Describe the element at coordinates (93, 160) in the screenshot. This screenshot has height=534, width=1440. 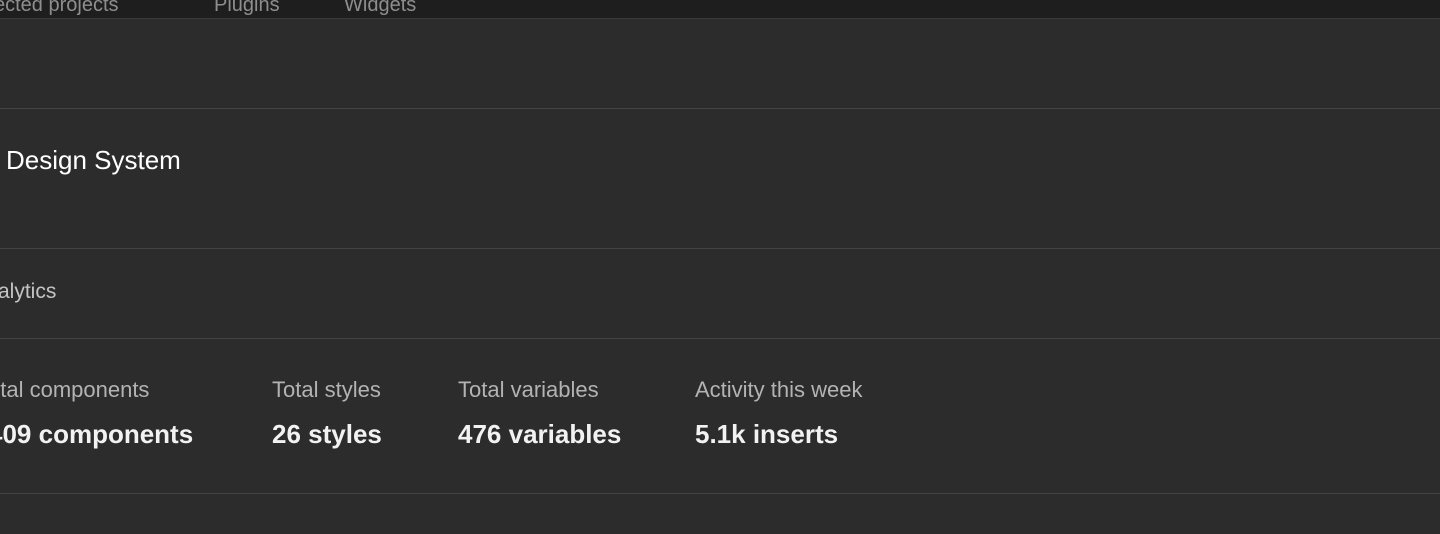
I see `library-title: Design System` at that location.